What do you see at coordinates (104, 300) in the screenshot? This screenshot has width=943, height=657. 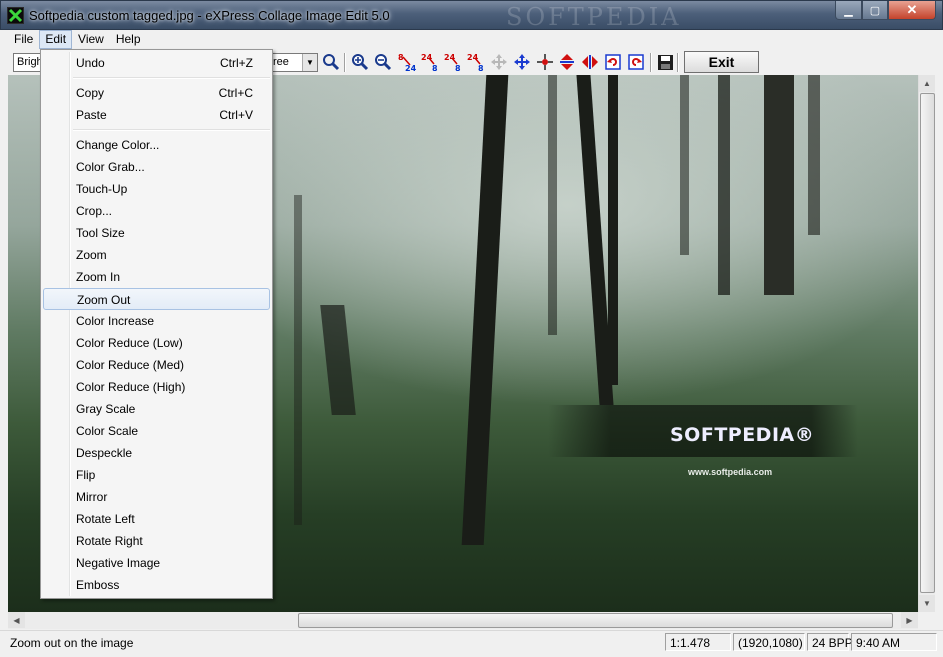 I see `menu-item-label: Zoom Out` at bounding box center [104, 300].